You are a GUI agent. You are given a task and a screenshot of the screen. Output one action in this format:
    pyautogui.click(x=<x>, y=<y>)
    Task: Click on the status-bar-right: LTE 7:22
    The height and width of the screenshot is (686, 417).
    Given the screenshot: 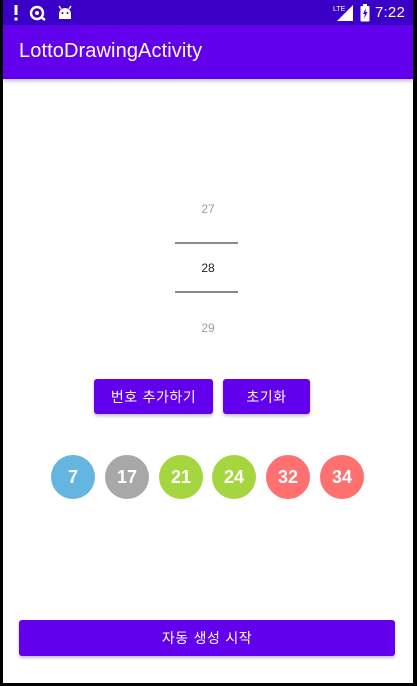 What is the action you would take?
    pyautogui.click(x=369, y=12)
    